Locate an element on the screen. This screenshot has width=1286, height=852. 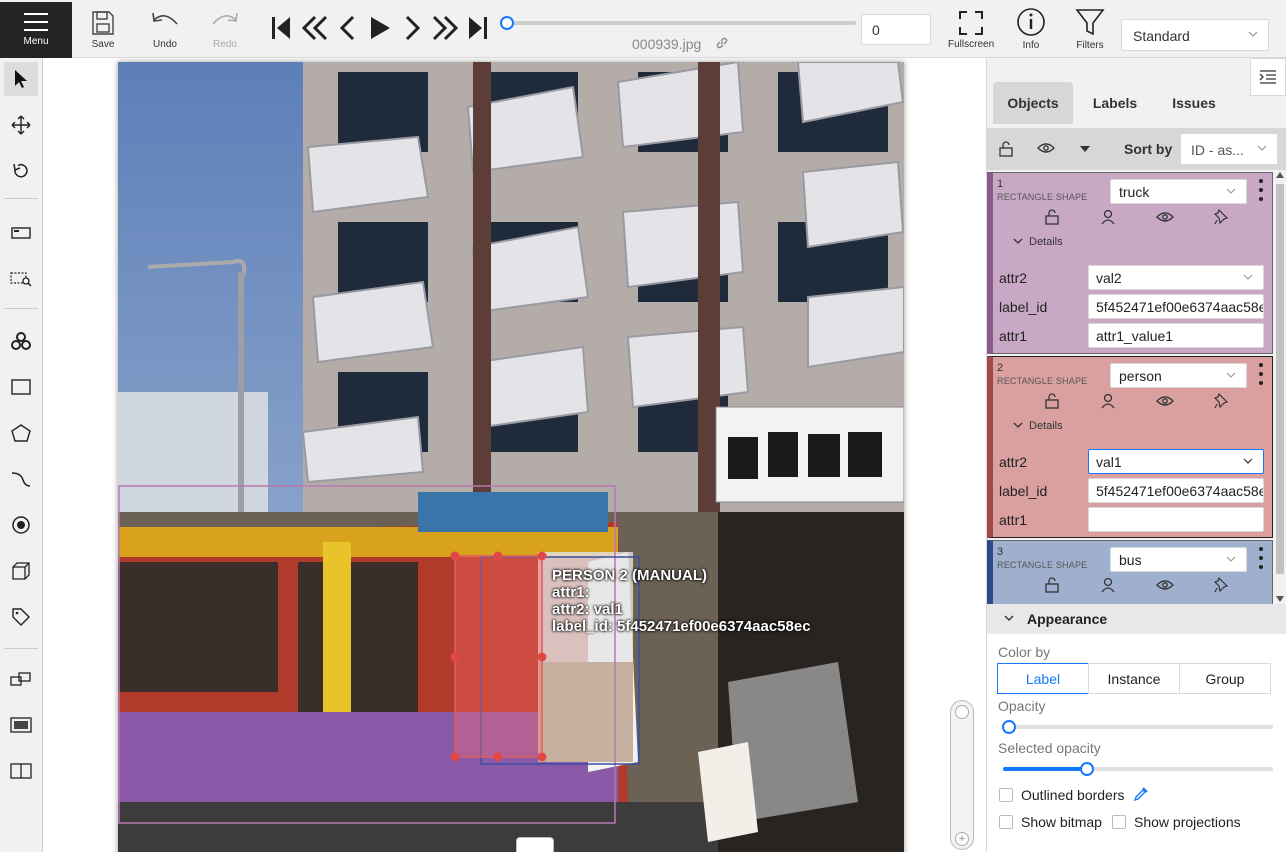
cursor-tool is located at coordinates (21, 79).